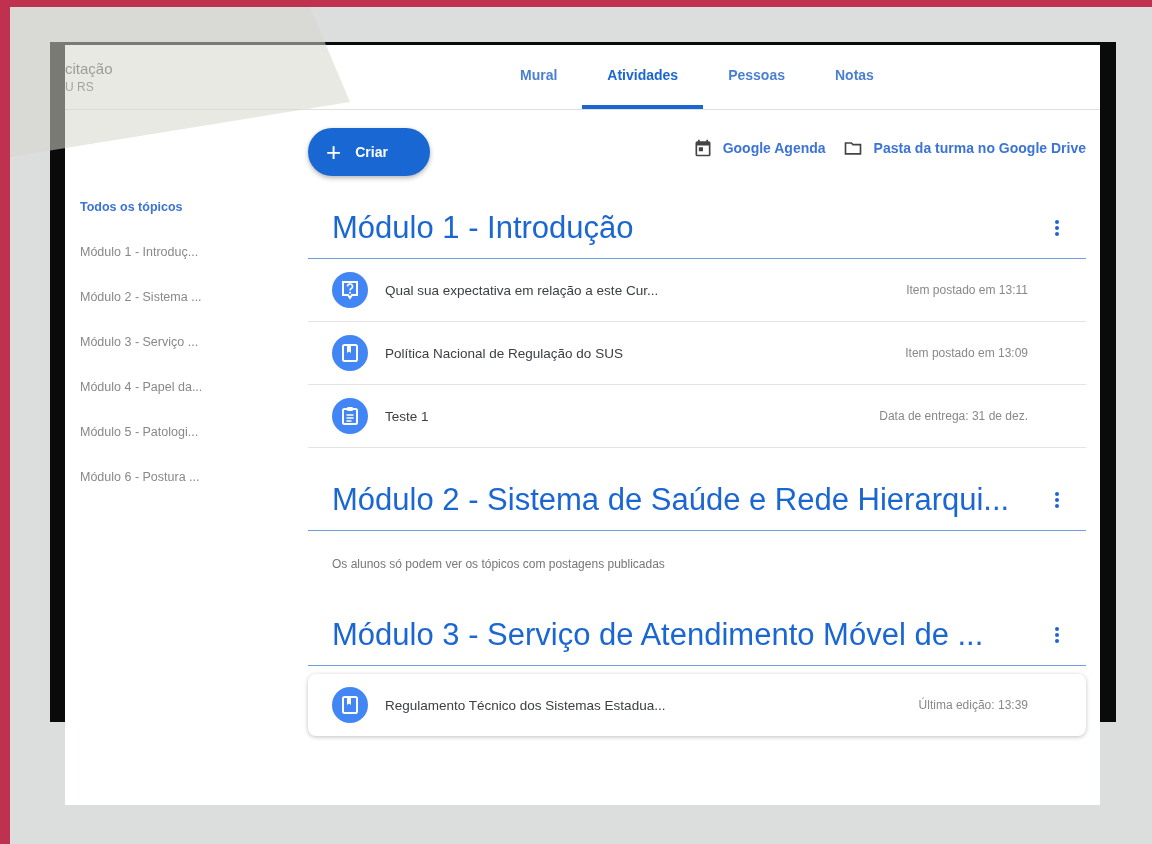 This screenshot has height=844, width=1152. What do you see at coordinates (759, 148) in the screenshot?
I see `drive-link: Google Agenda` at bounding box center [759, 148].